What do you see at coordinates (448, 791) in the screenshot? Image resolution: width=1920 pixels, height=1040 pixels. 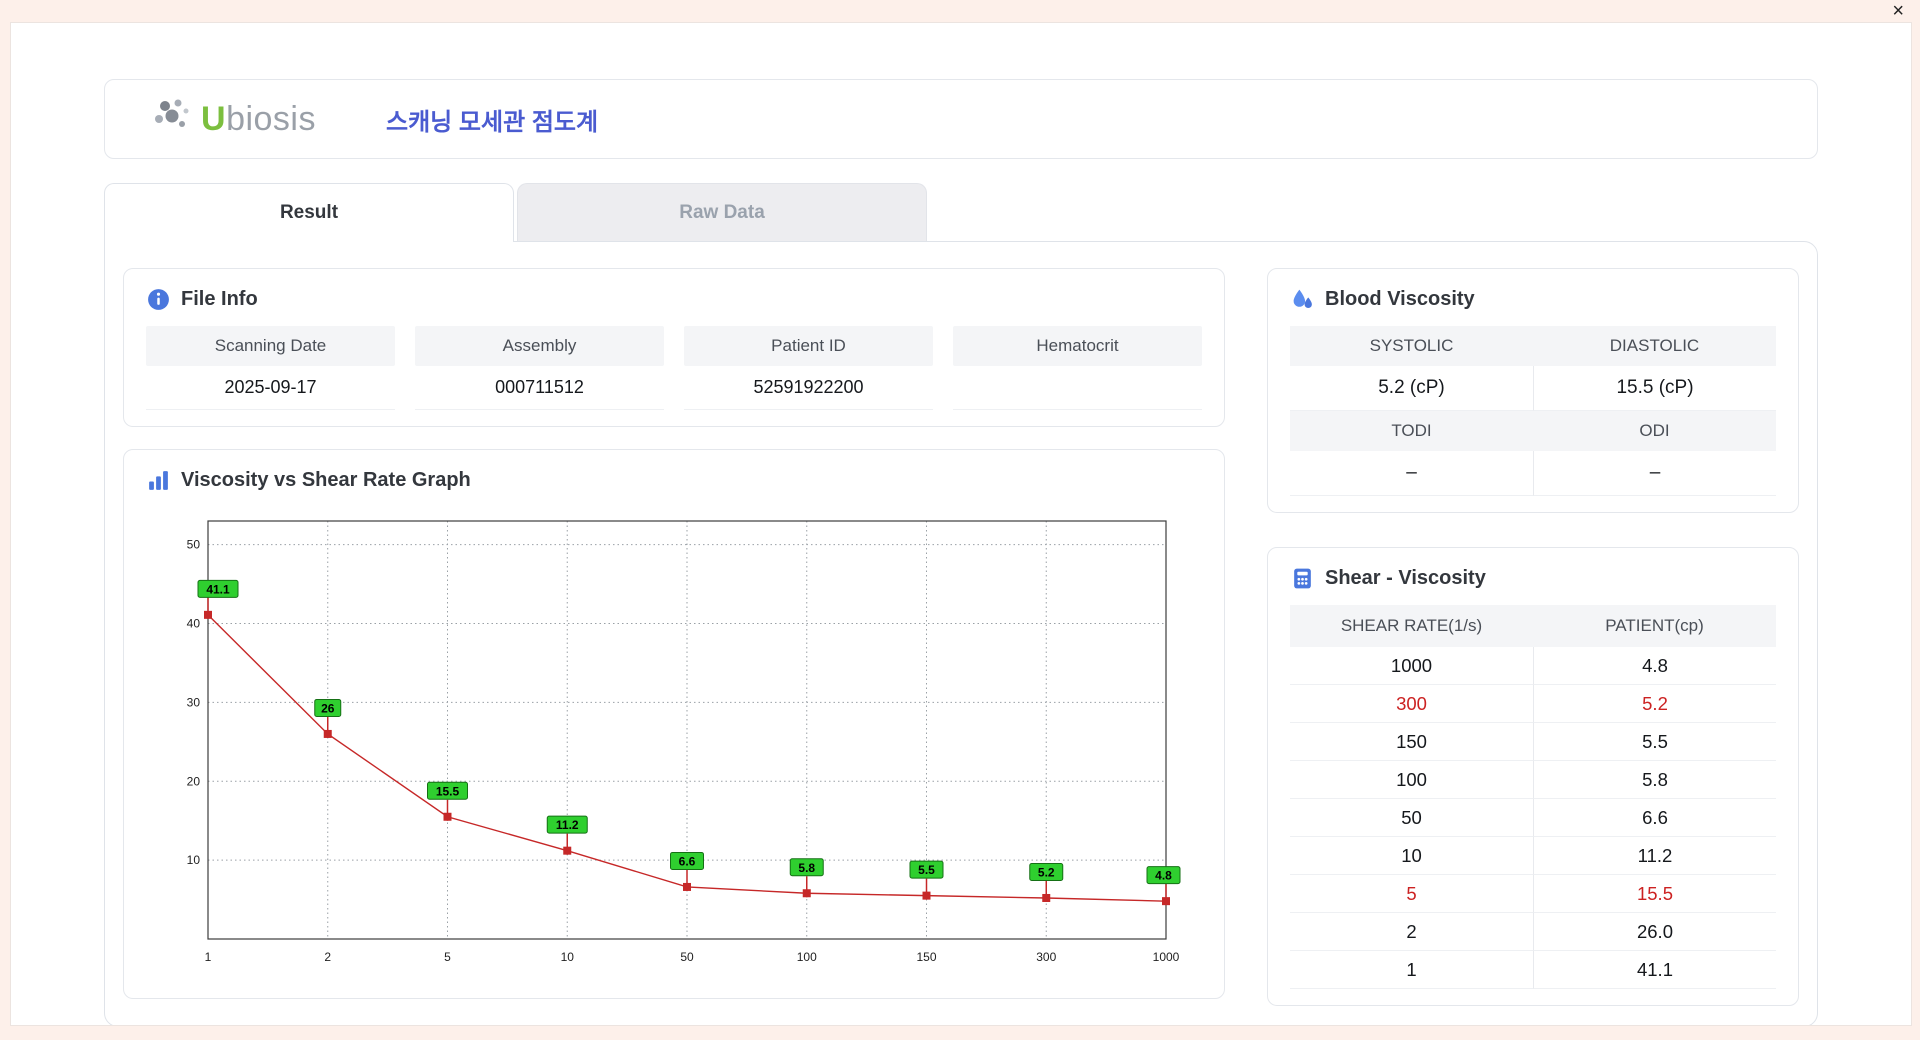 I see `svg-text: 15.5` at bounding box center [448, 791].